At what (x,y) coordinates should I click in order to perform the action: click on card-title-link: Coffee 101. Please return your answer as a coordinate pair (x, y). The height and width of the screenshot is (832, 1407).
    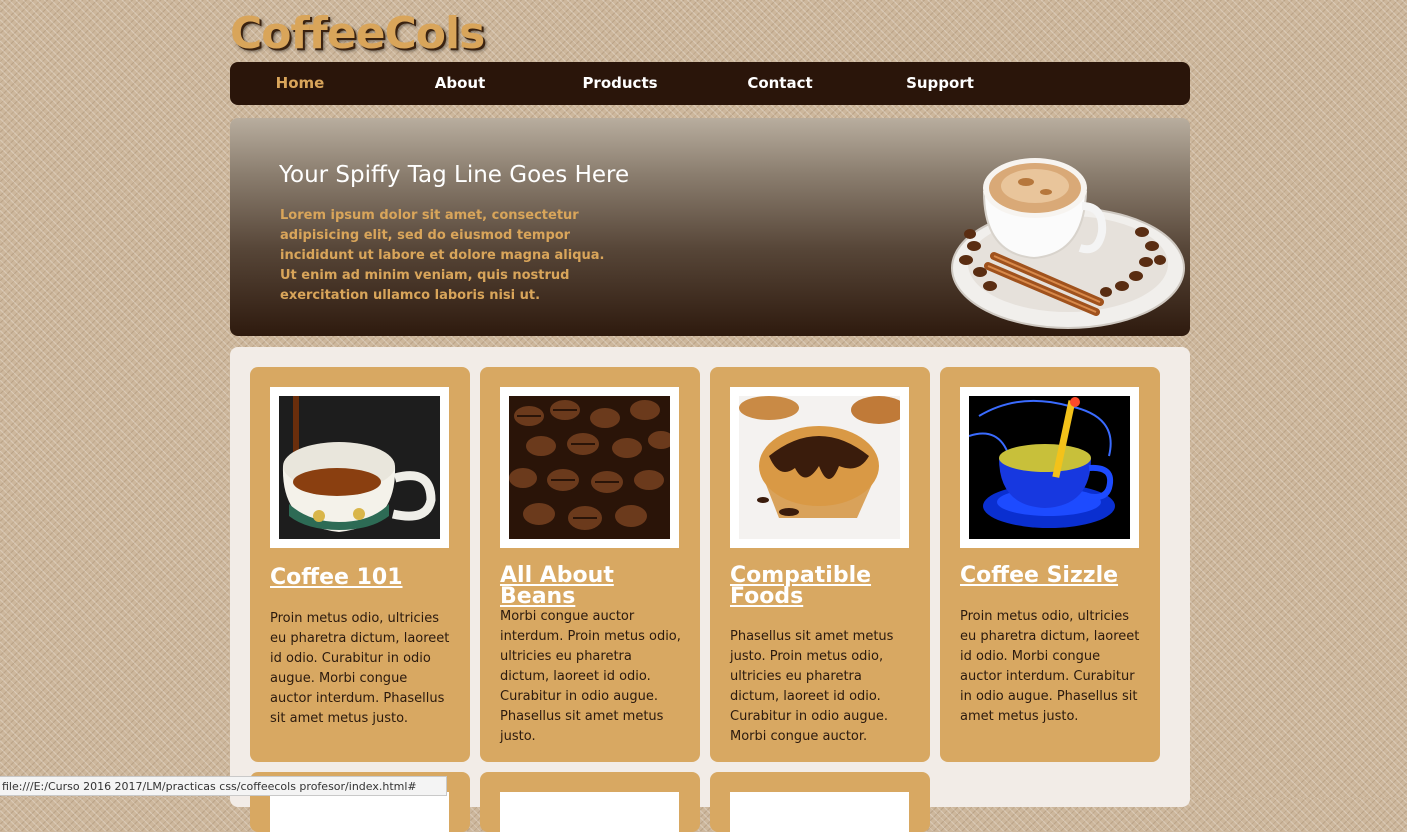
    Looking at the image, I should click on (362, 578).